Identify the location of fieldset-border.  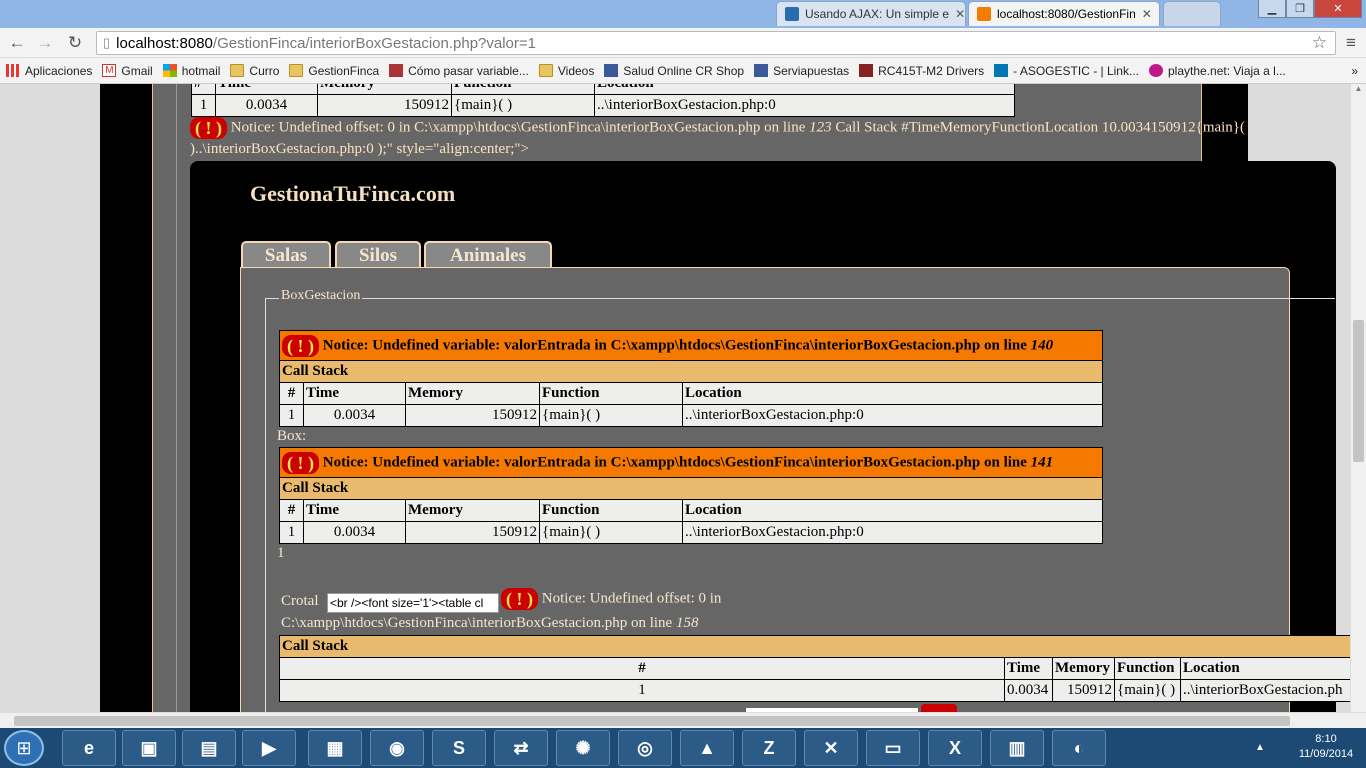
(265, 505).